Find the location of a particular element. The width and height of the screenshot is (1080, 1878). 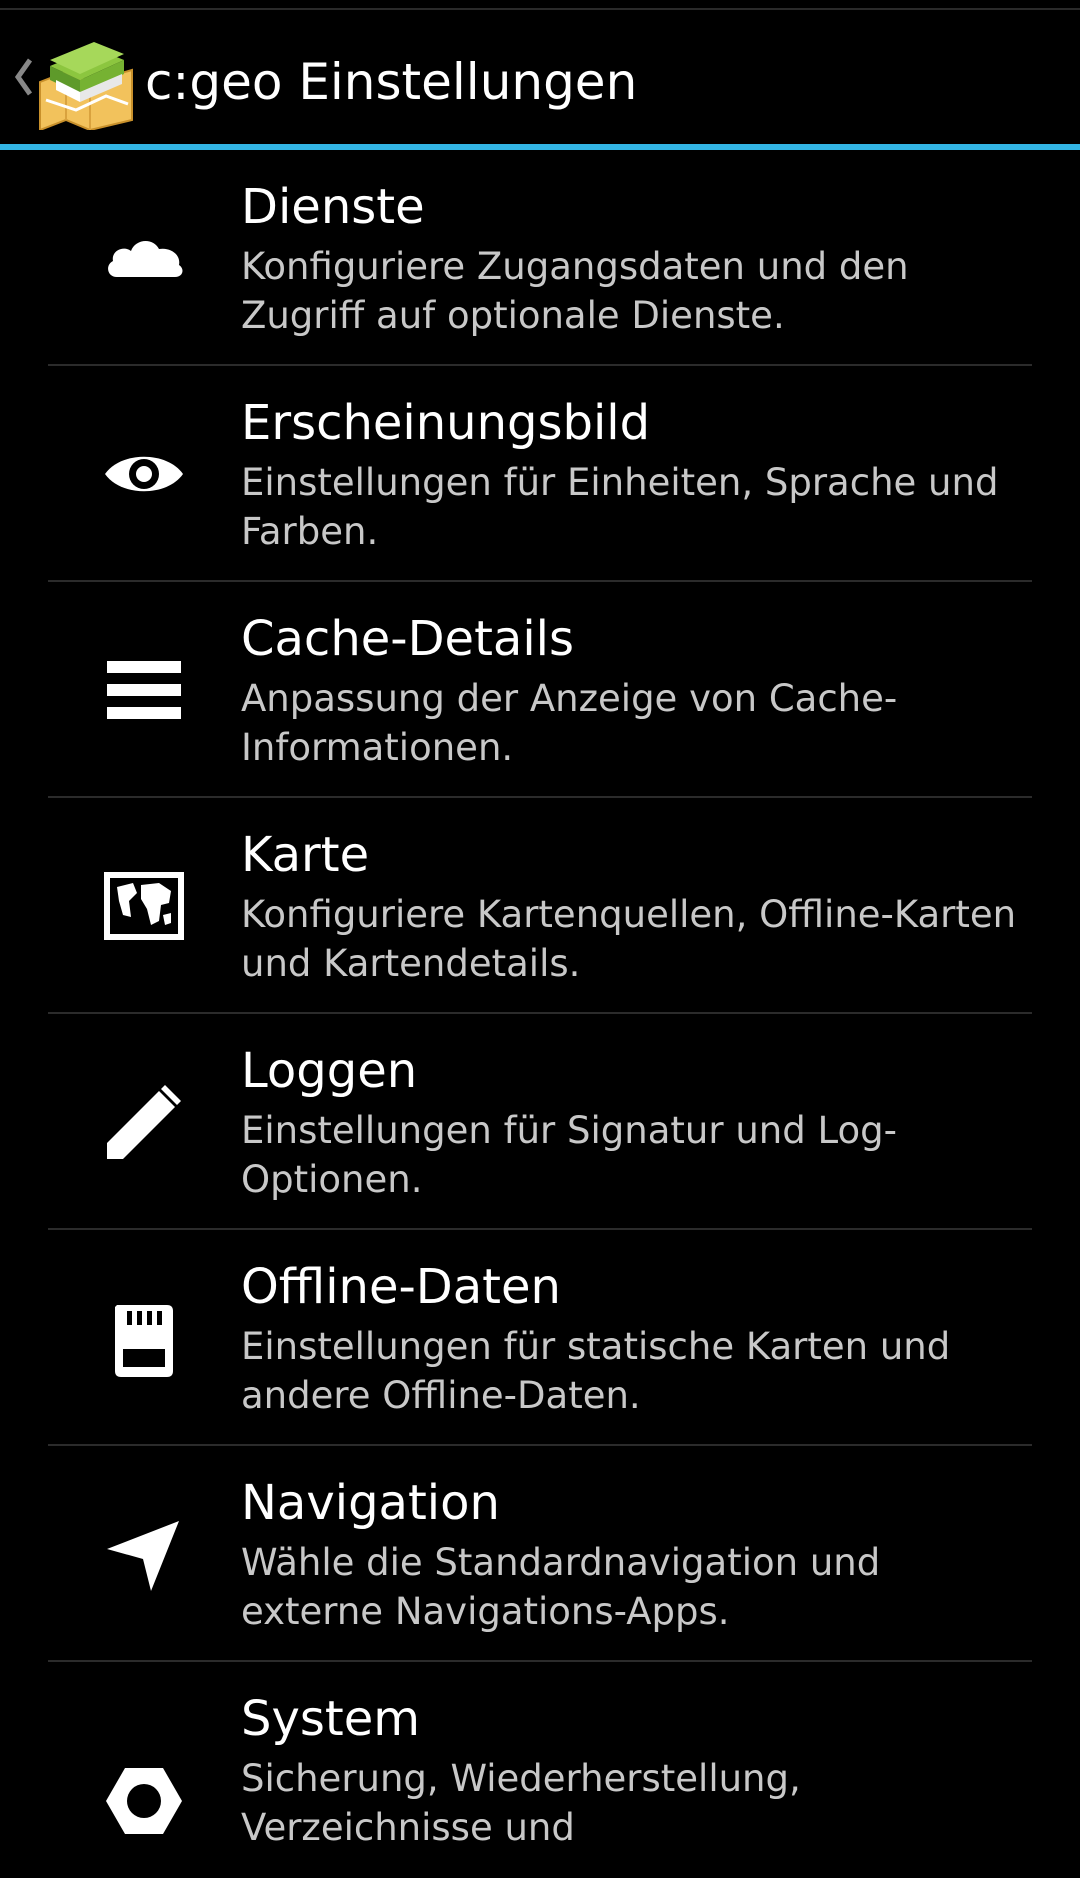

settings-item-label: System is located at coordinates (330, 1719).